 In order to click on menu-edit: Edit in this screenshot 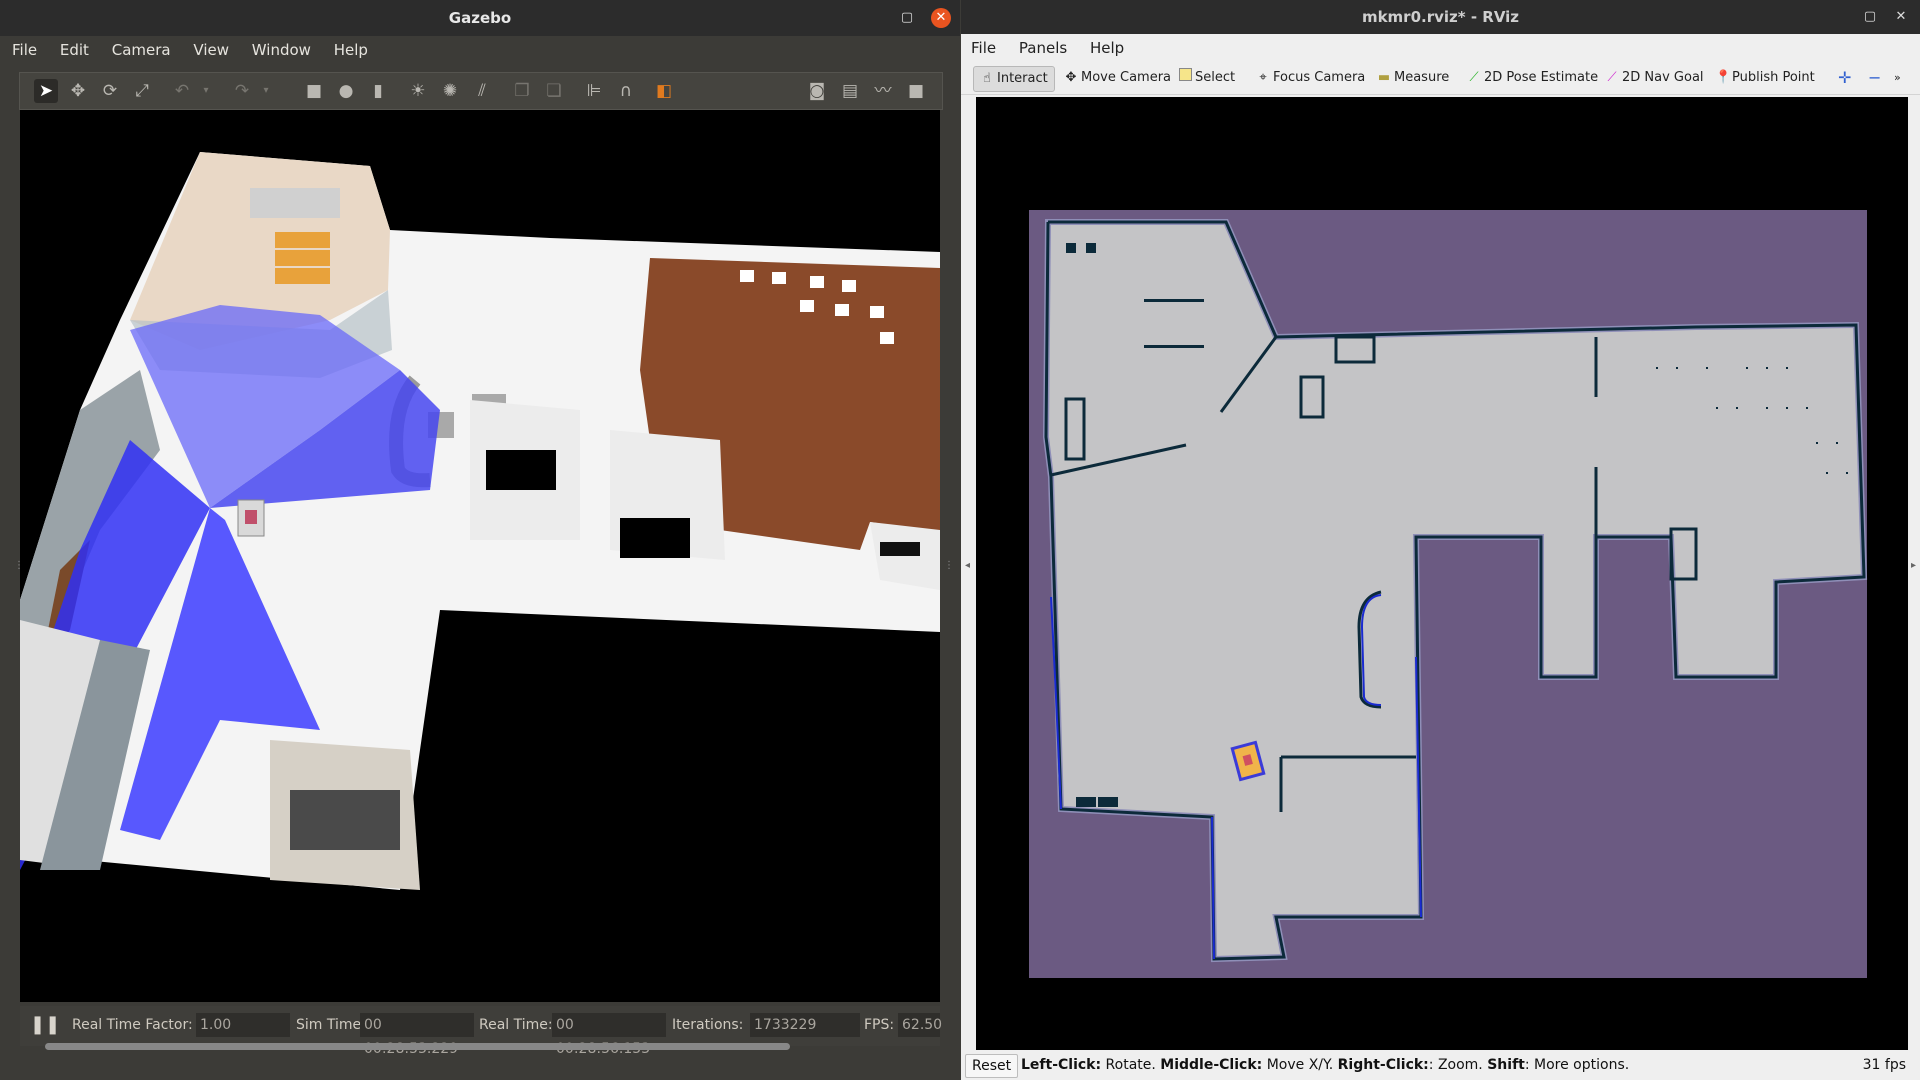, I will do `click(74, 50)`.